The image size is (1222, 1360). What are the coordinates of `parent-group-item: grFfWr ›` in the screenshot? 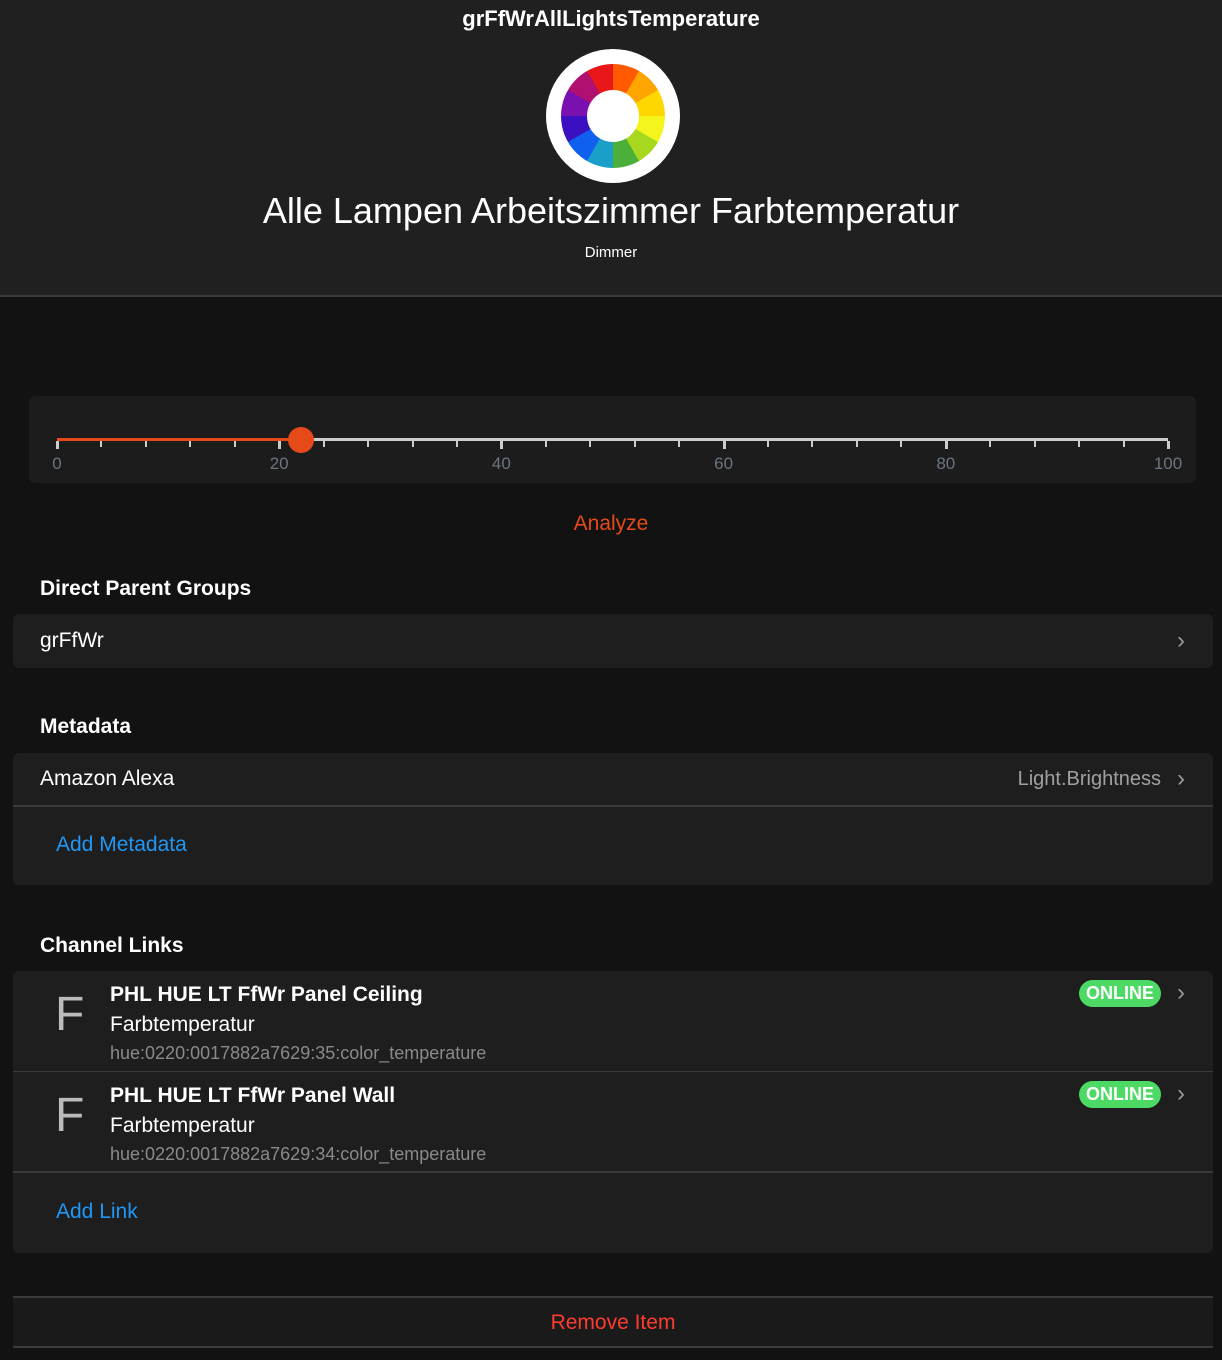 It's located at (613, 641).